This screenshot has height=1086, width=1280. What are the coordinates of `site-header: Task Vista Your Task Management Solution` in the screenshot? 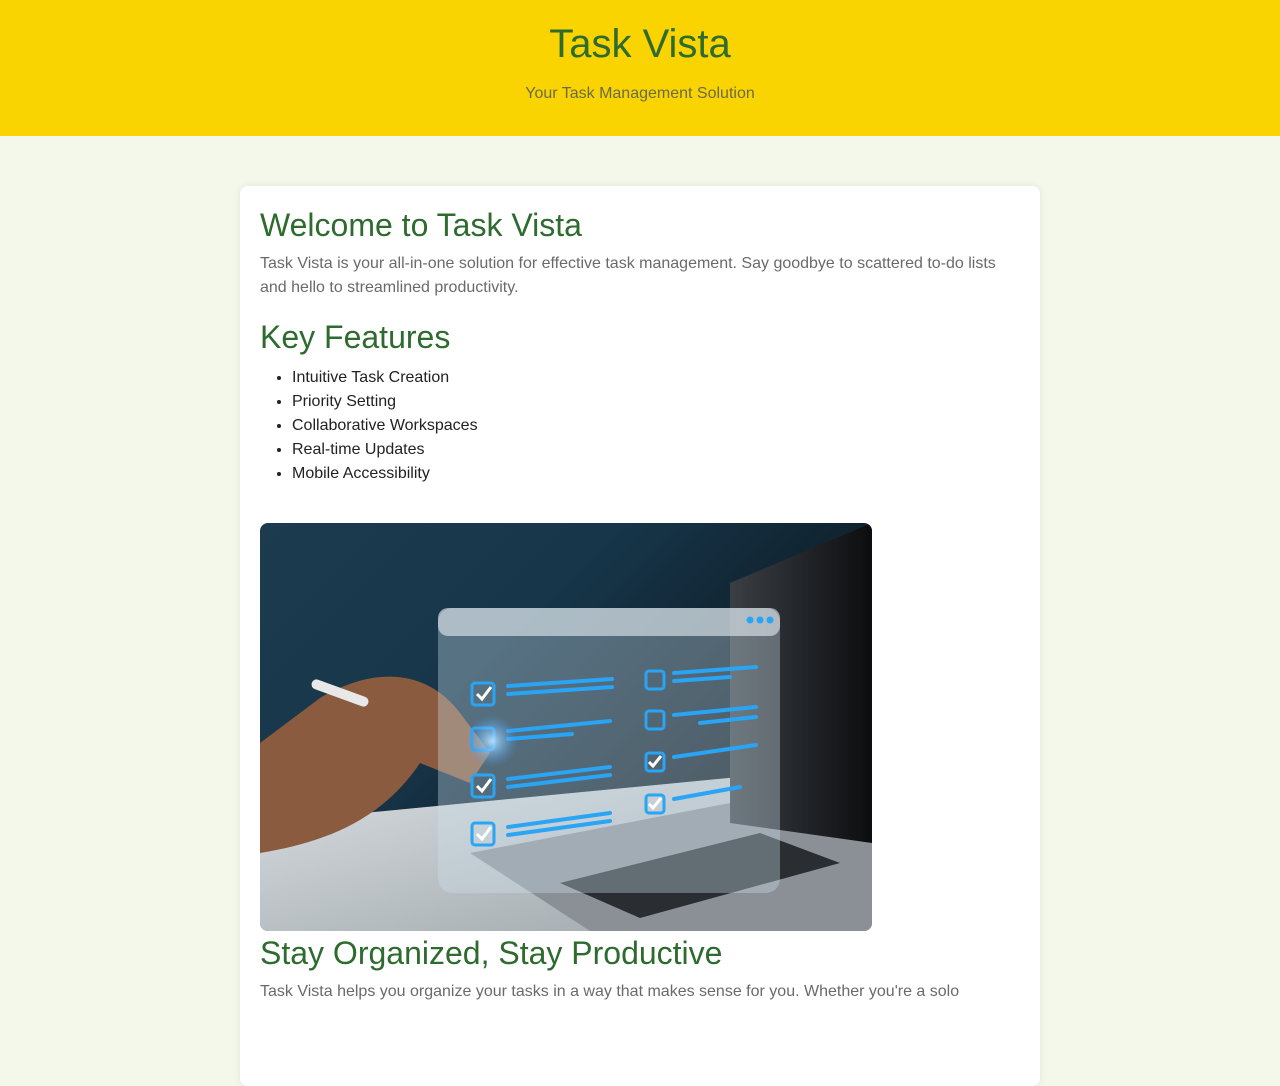 It's located at (640, 68).